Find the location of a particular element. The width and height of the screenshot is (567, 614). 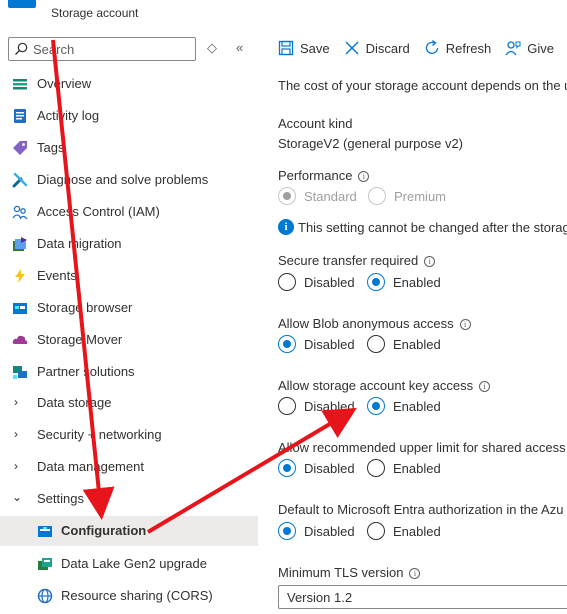

blob-anonymous-enabled-radio: Enabled is located at coordinates (404, 344).